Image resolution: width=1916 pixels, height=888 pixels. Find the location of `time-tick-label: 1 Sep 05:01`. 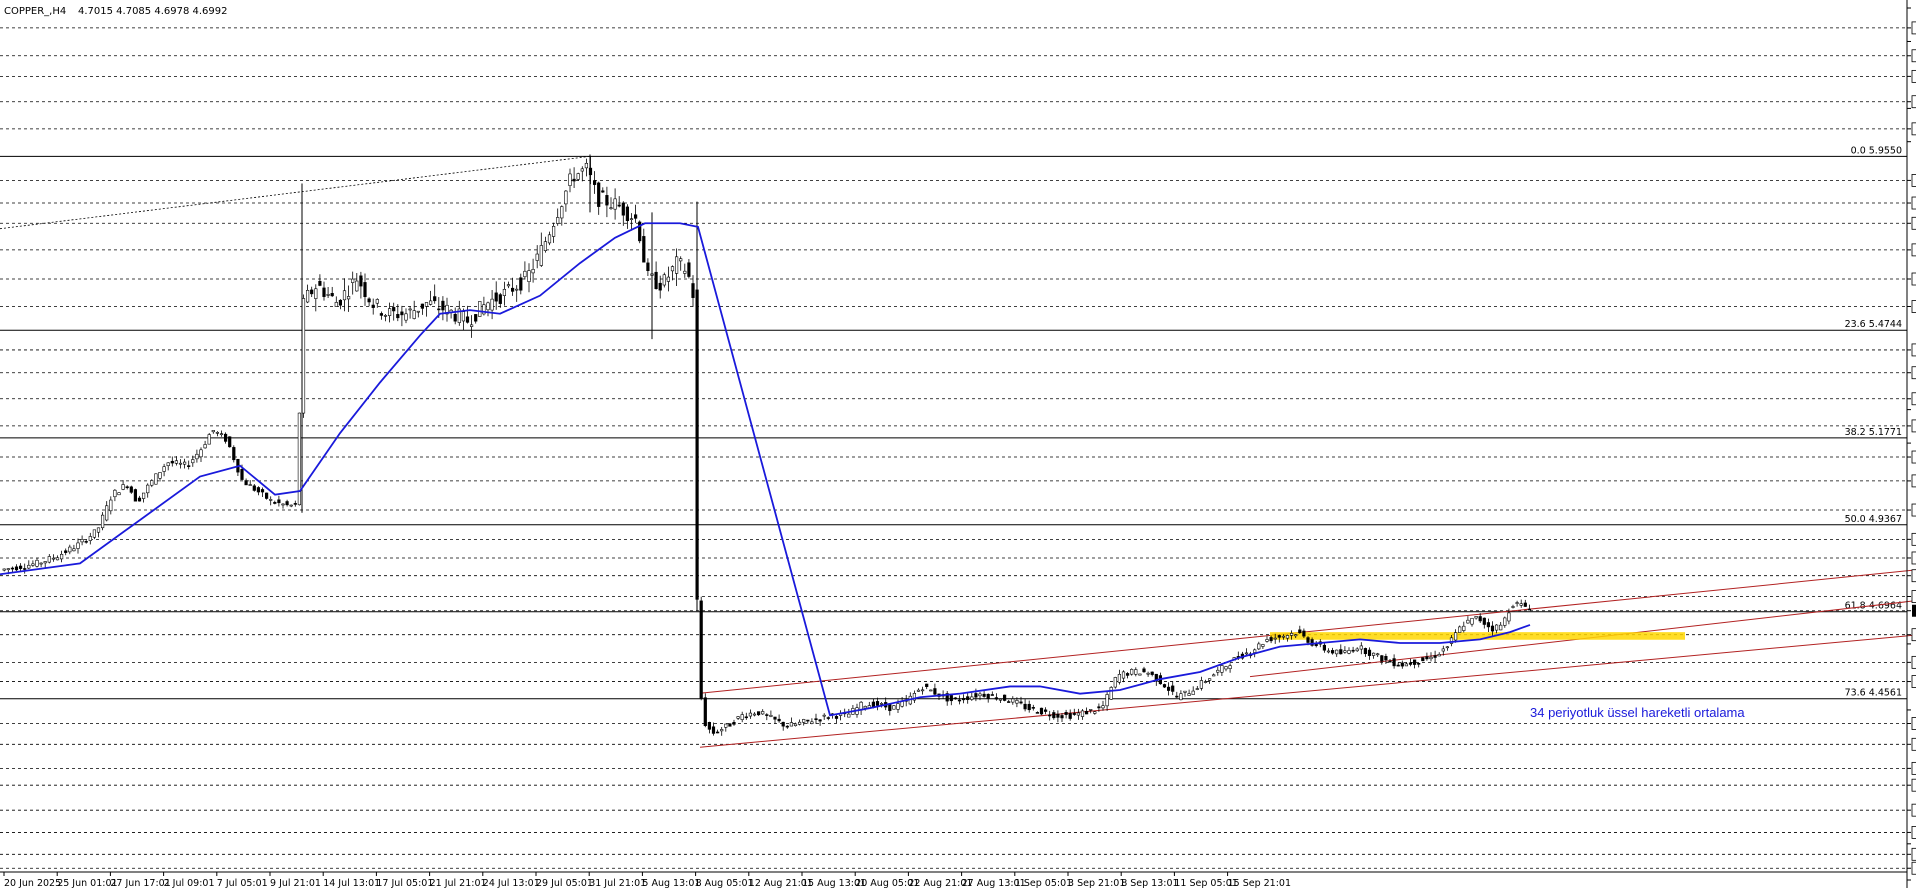

time-tick-label: 1 Sep 05:01 is located at coordinates (1043, 883).